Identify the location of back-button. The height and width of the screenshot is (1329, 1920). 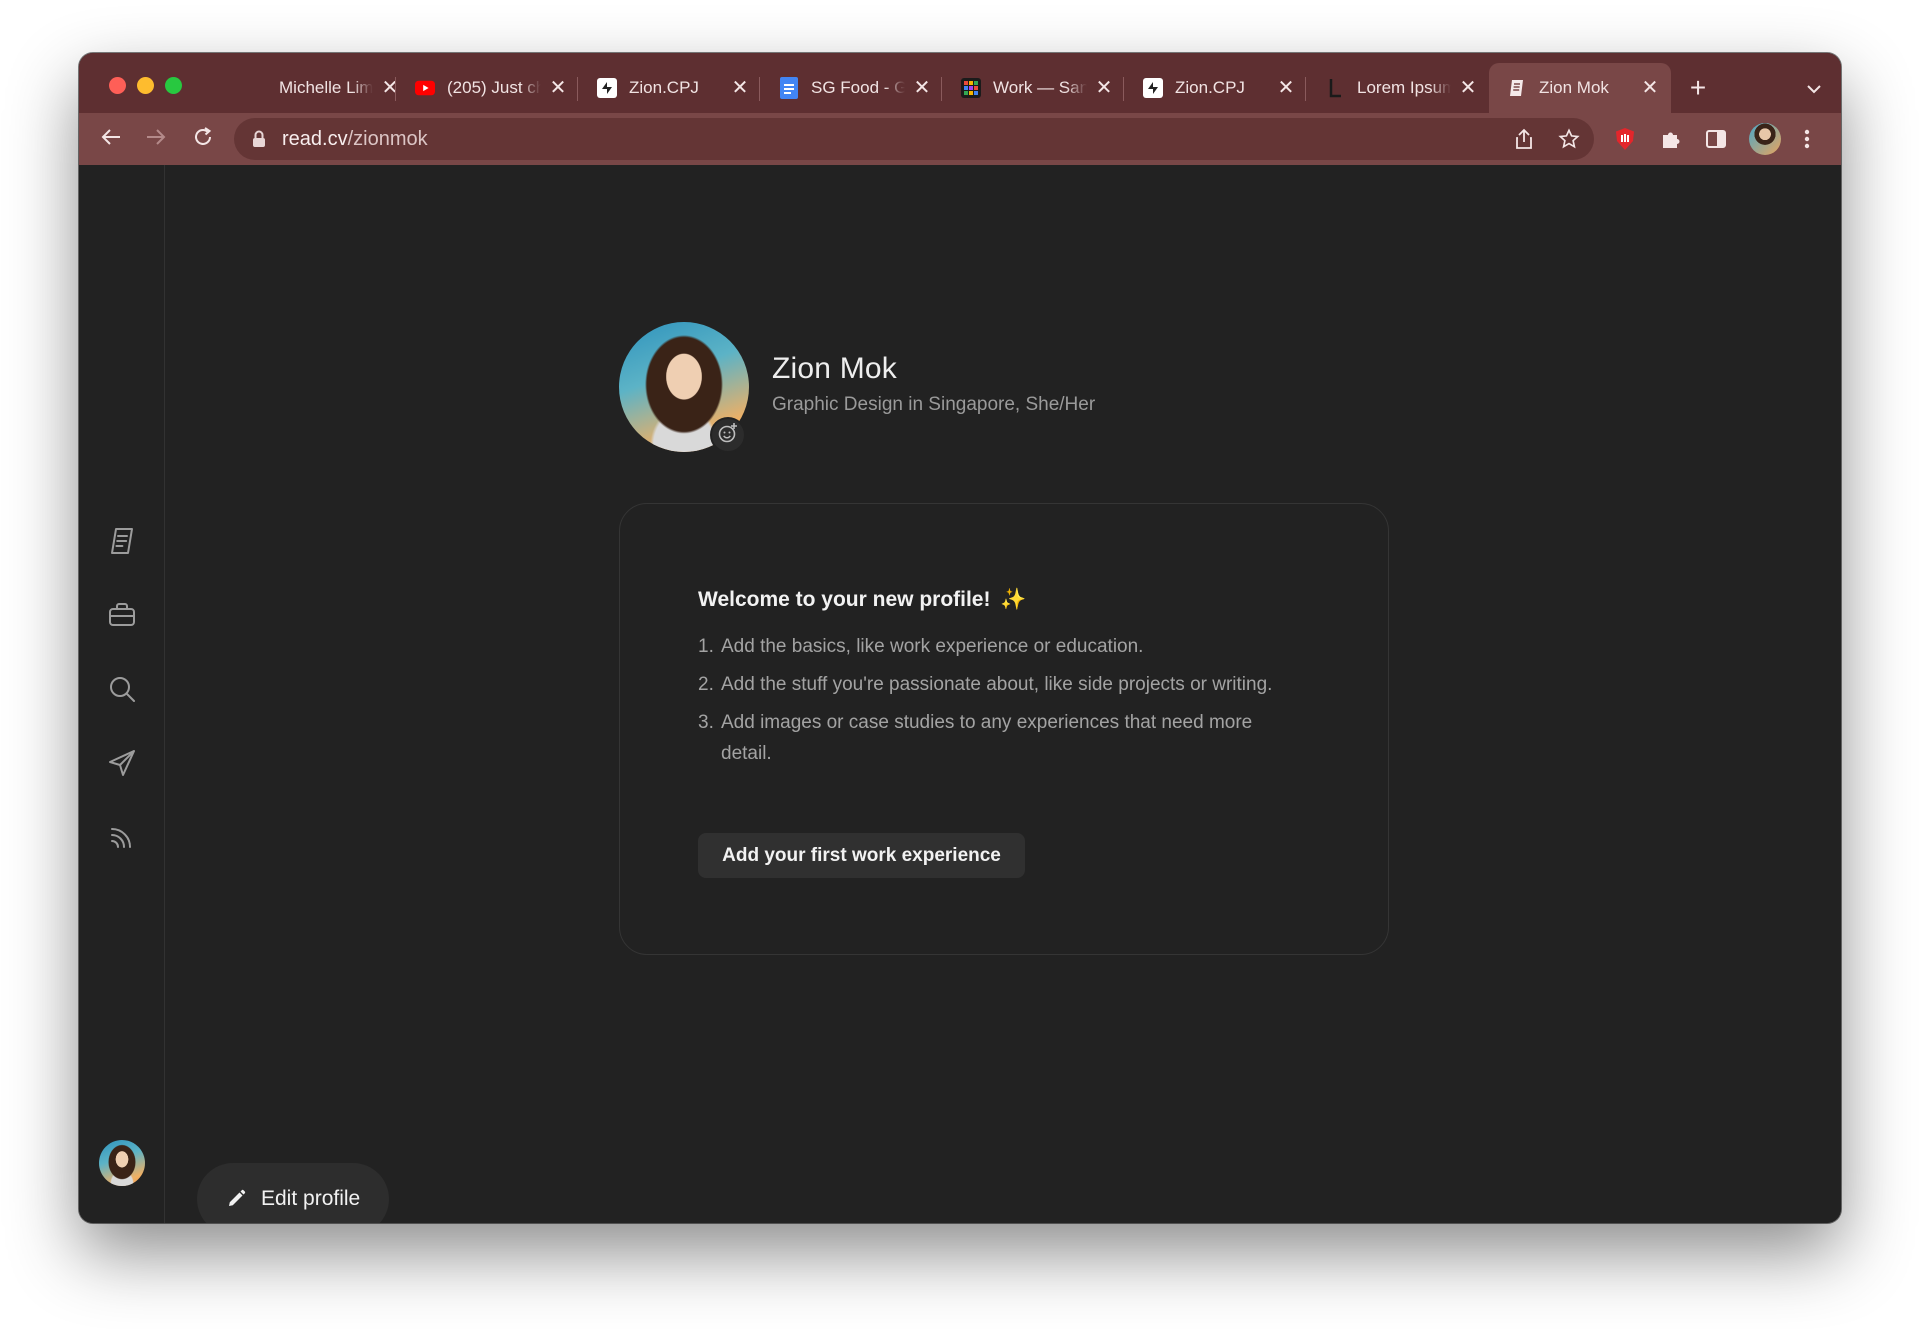
(111, 139).